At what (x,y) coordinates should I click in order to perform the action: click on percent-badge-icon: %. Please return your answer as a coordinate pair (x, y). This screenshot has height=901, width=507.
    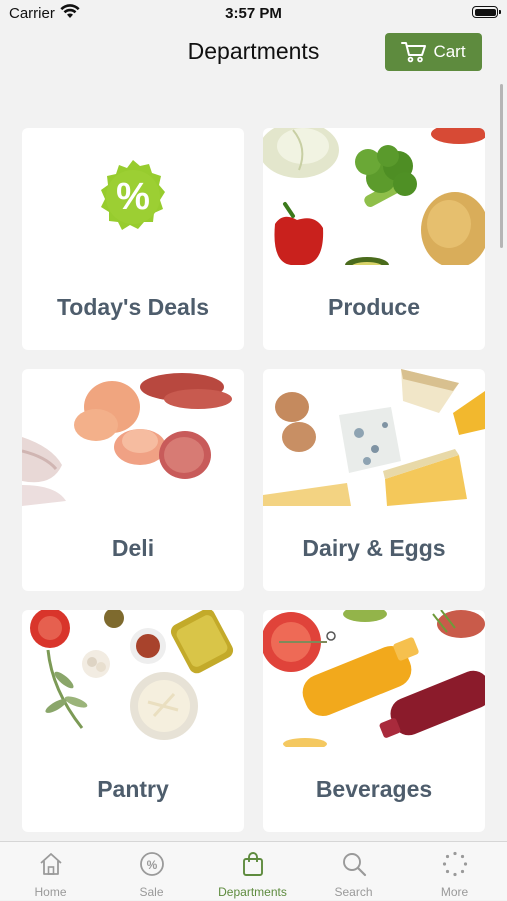
    Looking at the image, I should click on (133, 196).